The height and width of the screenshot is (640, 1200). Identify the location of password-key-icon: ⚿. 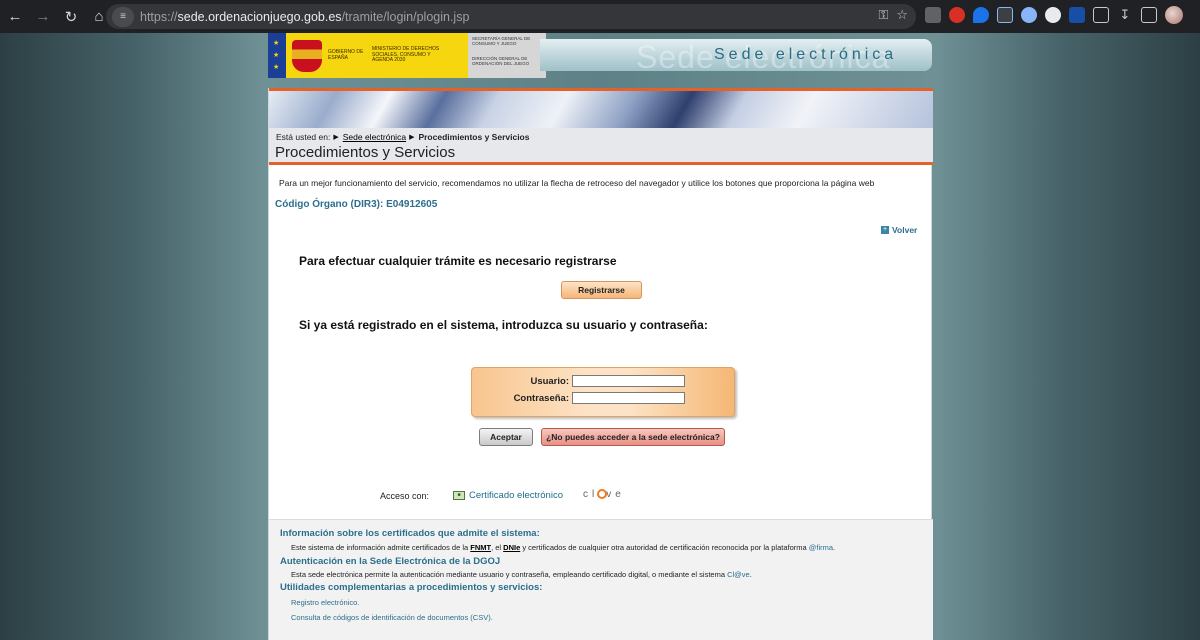
(883, 15).